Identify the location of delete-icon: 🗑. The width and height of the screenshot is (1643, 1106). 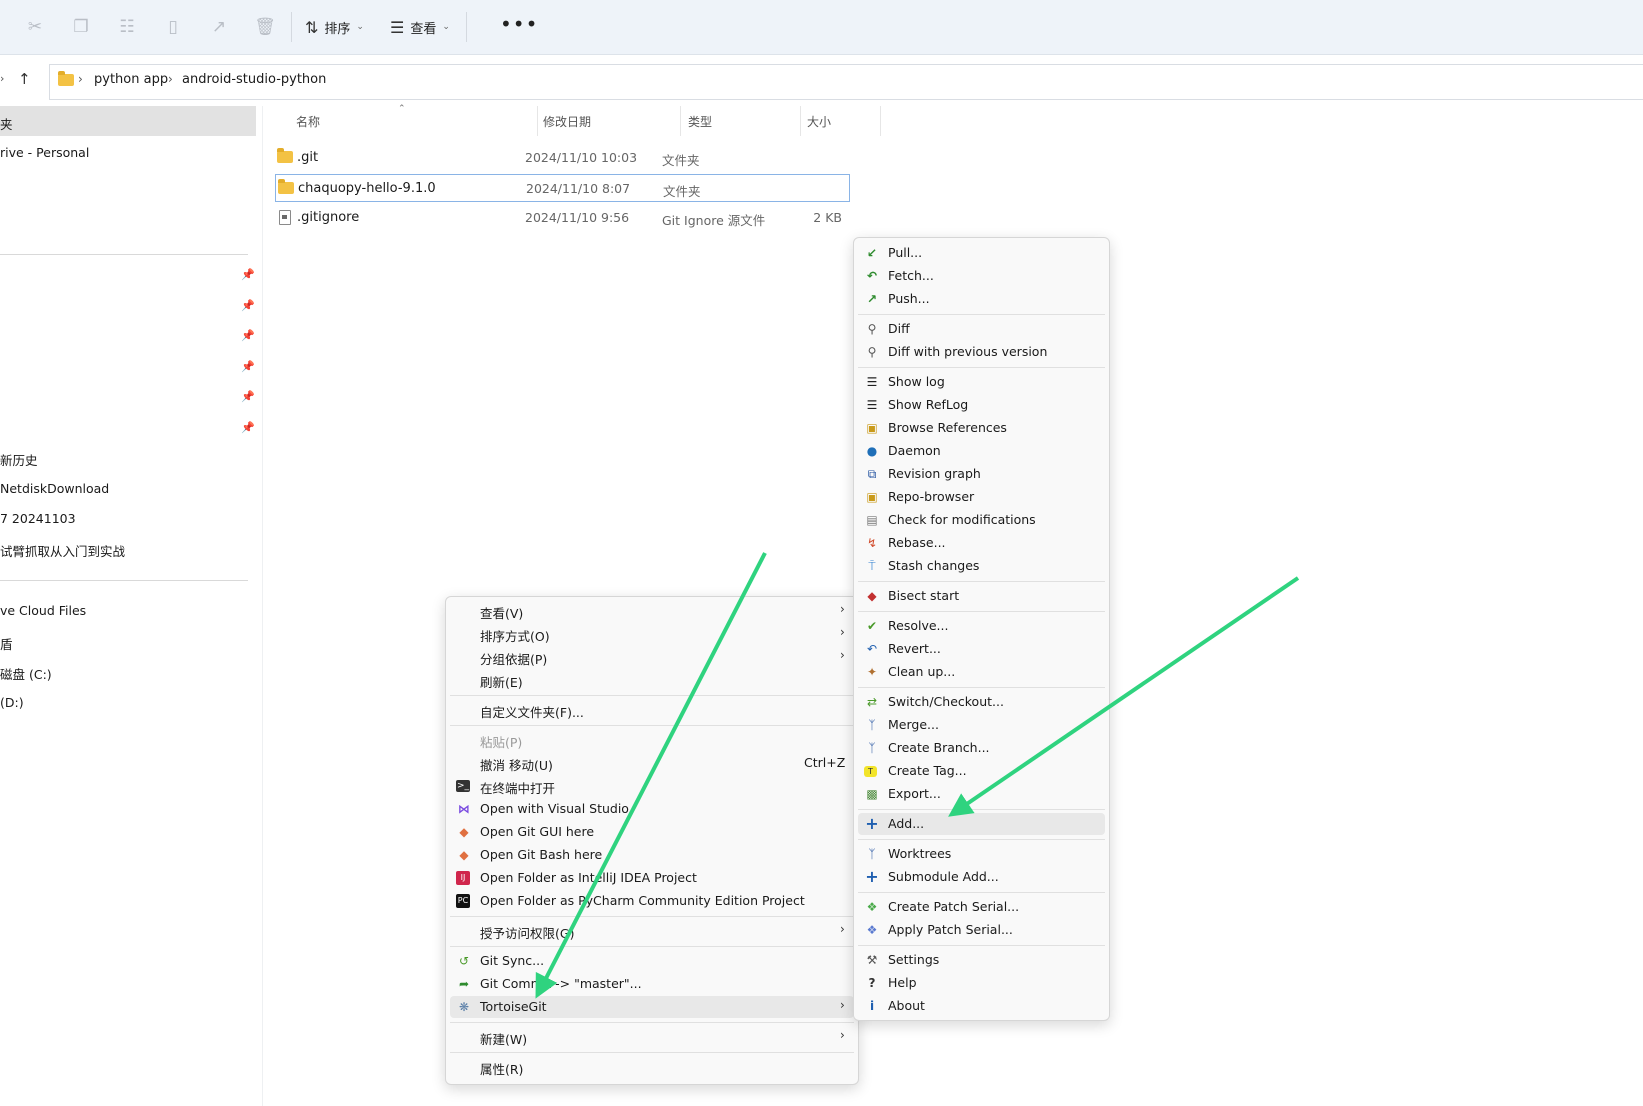
(265, 27).